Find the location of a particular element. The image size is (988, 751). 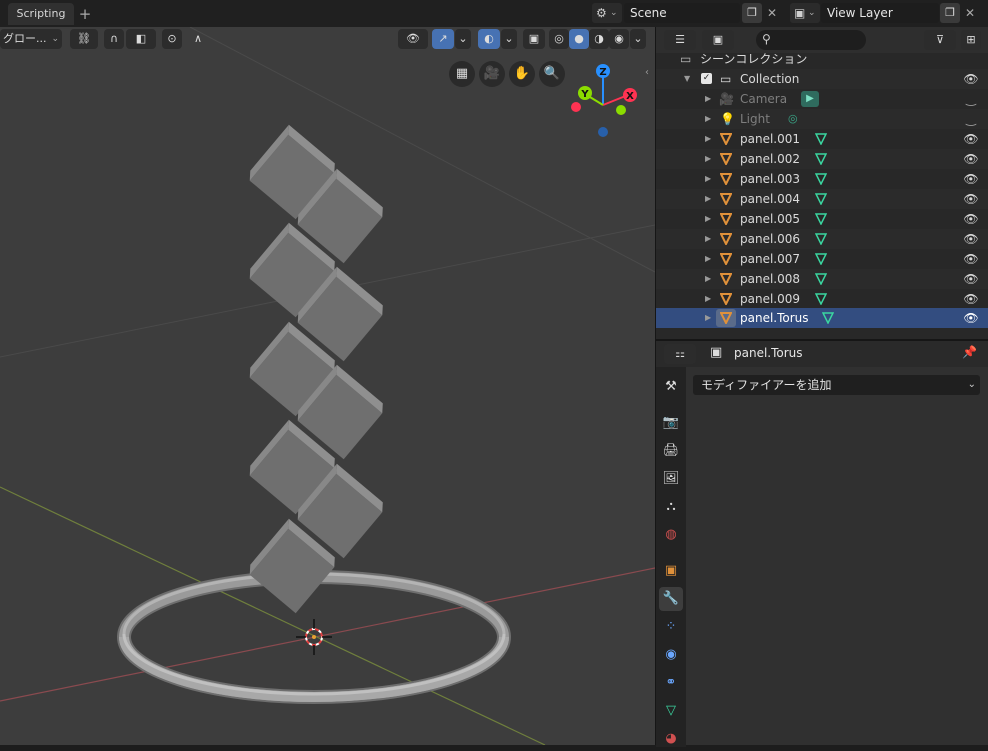

outliner-item-camera: ▶ 🎥 Camera ▶ ‿ is located at coordinates (822, 99).